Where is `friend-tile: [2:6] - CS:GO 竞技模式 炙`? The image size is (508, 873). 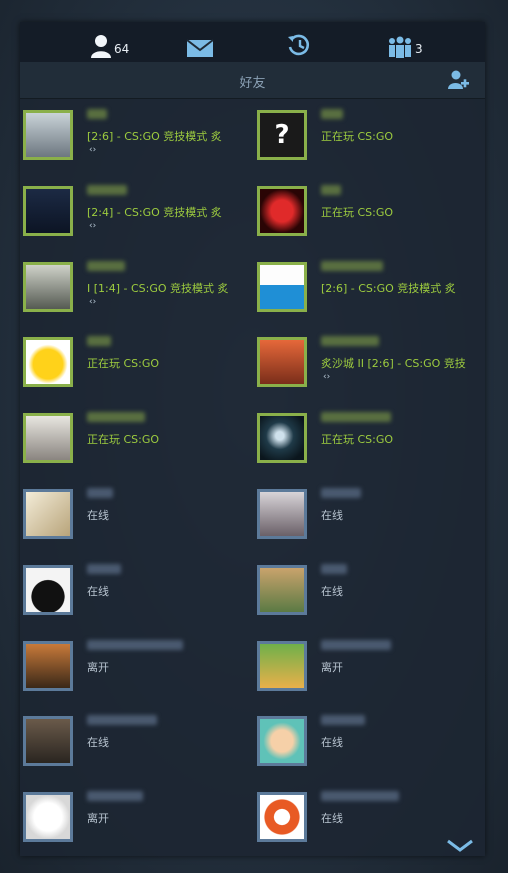
friend-tile: [2:6] - CS:GO 竞技模式 炙 is located at coordinates (369, 289).